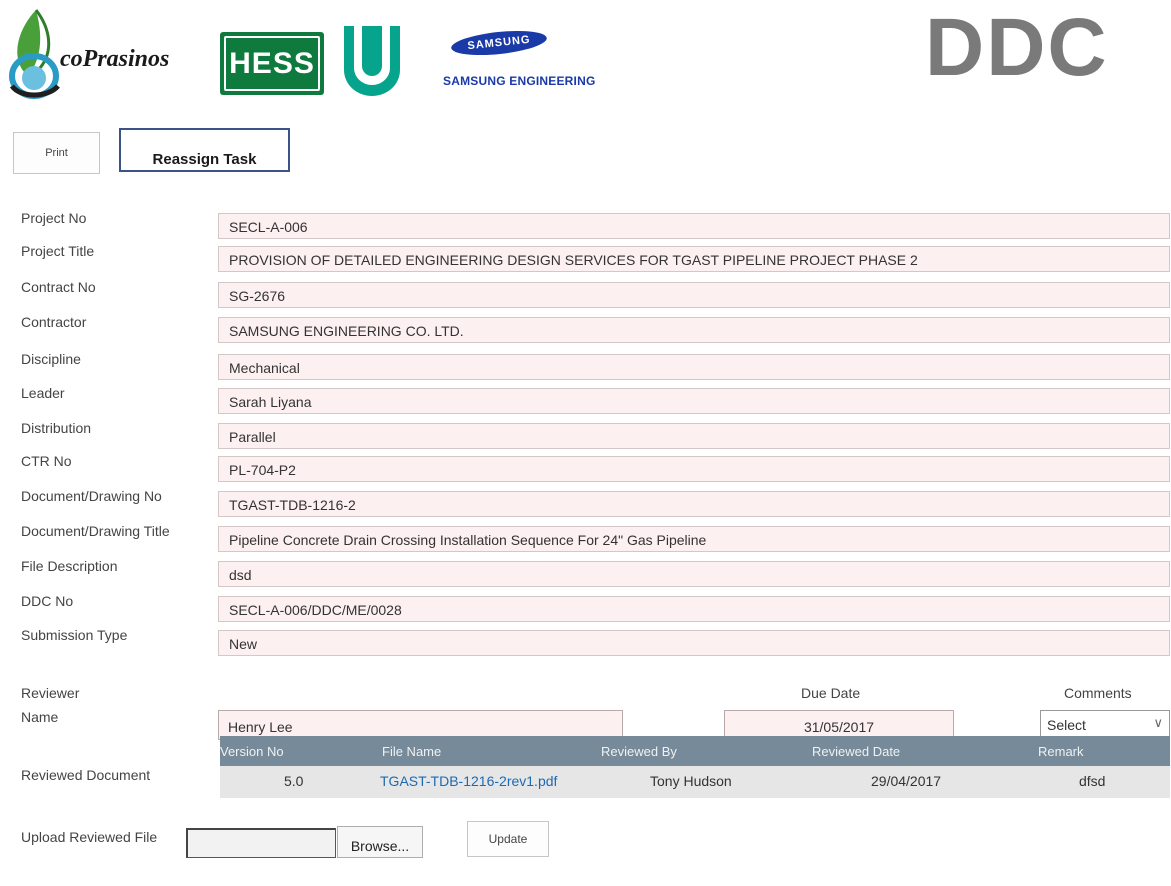 This screenshot has width=1171, height=886. I want to click on field-row-submission-type: Submission Type New, so click(585, 641).